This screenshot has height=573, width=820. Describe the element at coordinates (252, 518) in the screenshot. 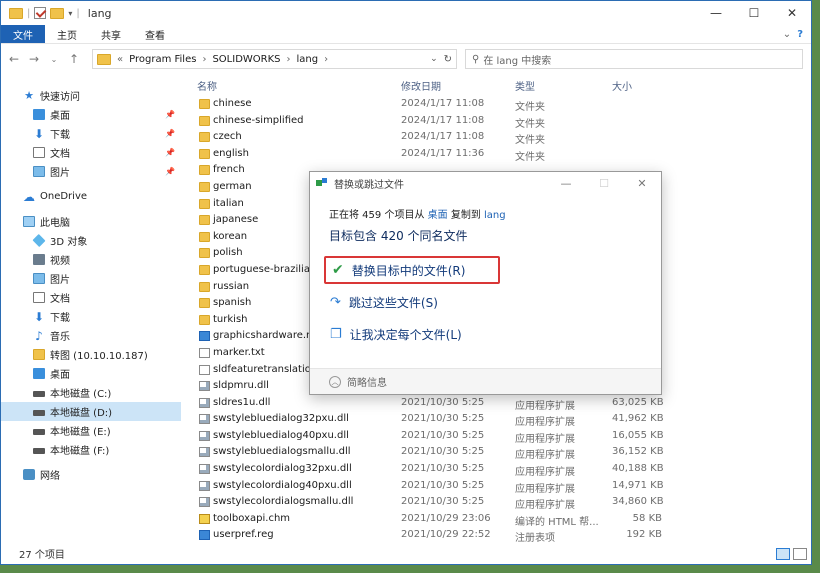

I see `file-name: toolboxapi.chm` at that location.